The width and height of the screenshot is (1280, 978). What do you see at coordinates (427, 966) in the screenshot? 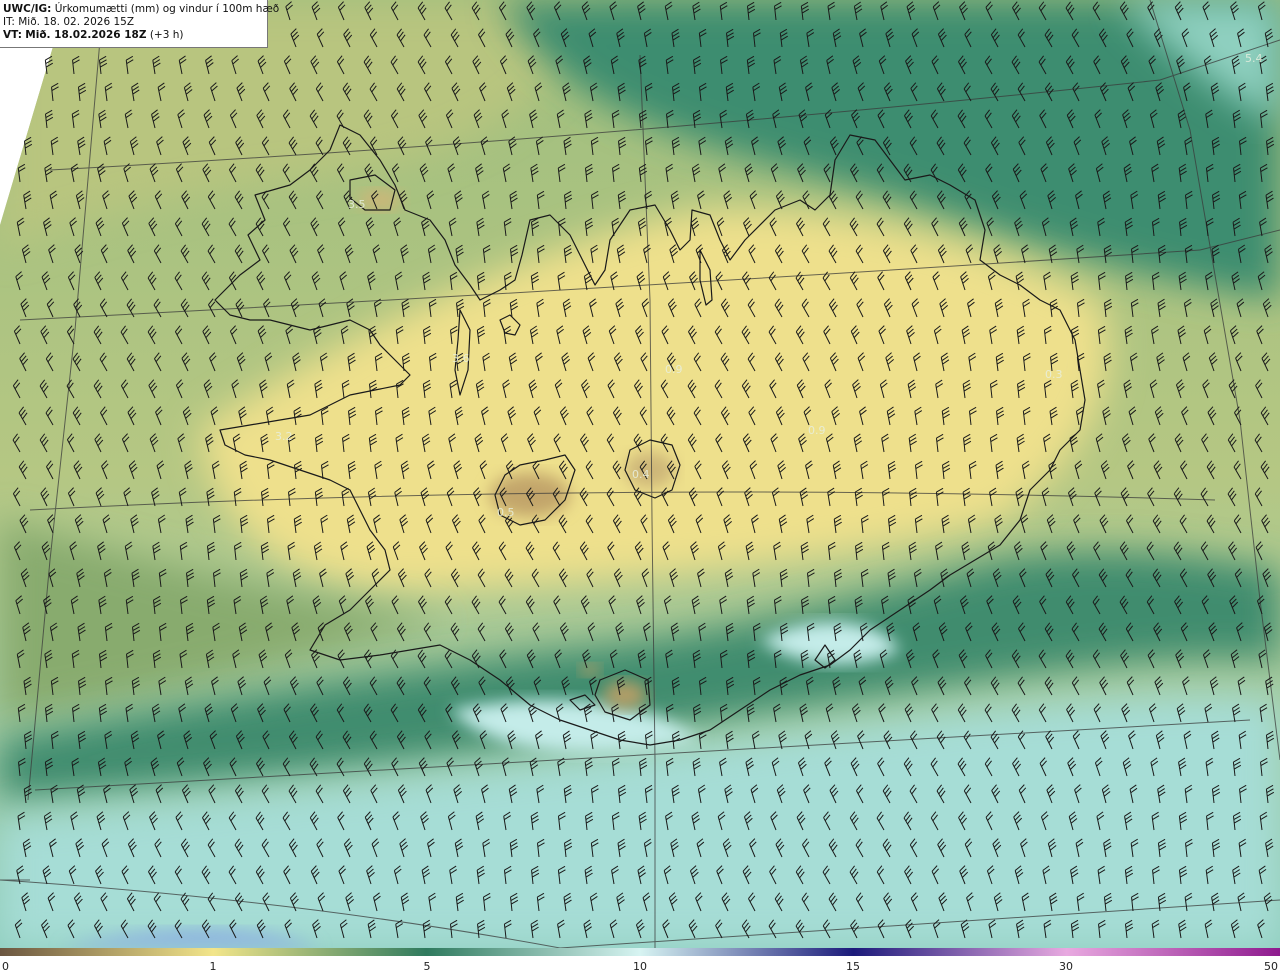
I see `colorbar-tick: 5` at bounding box center [427, 966].